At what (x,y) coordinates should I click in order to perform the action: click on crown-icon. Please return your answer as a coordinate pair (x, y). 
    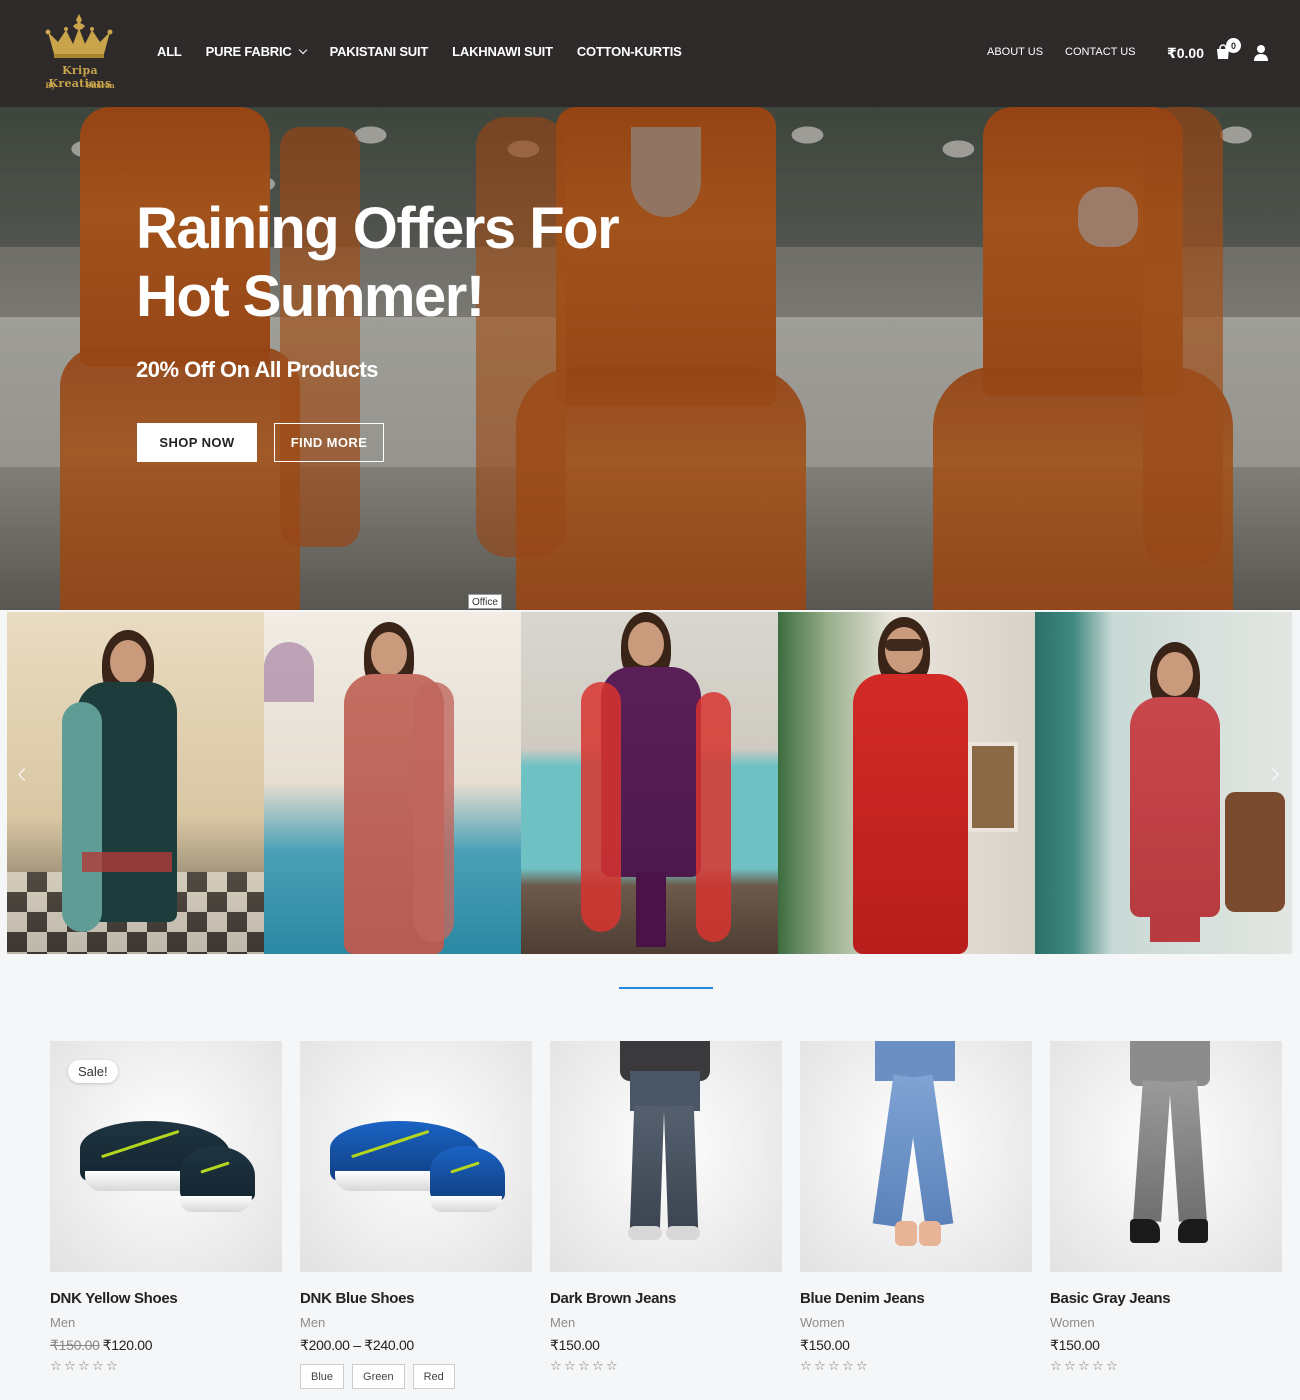
    Looking at the image, I should click on (79, 36).